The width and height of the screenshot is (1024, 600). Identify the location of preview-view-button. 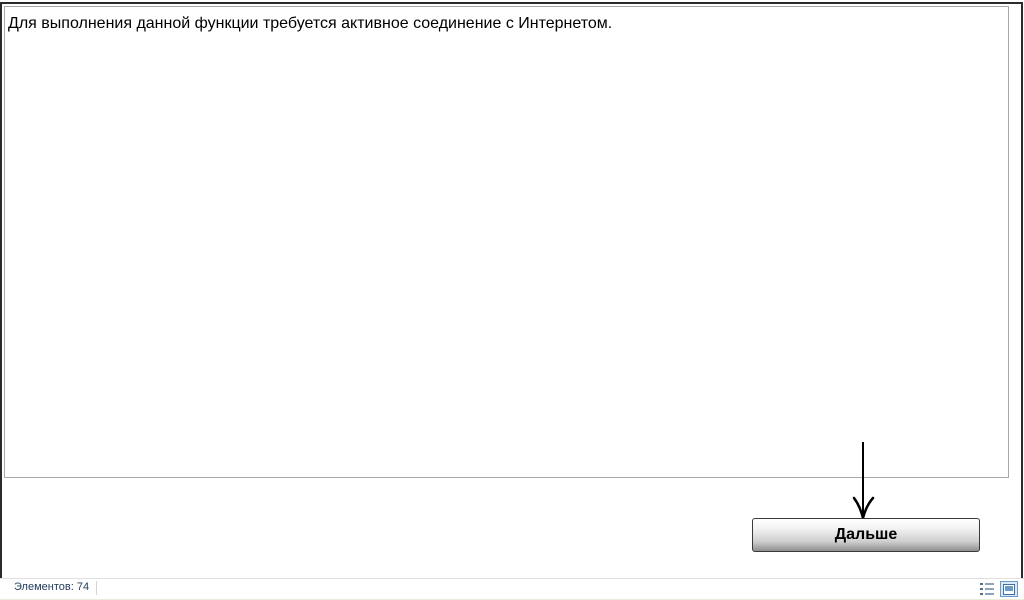
(1009, 589).